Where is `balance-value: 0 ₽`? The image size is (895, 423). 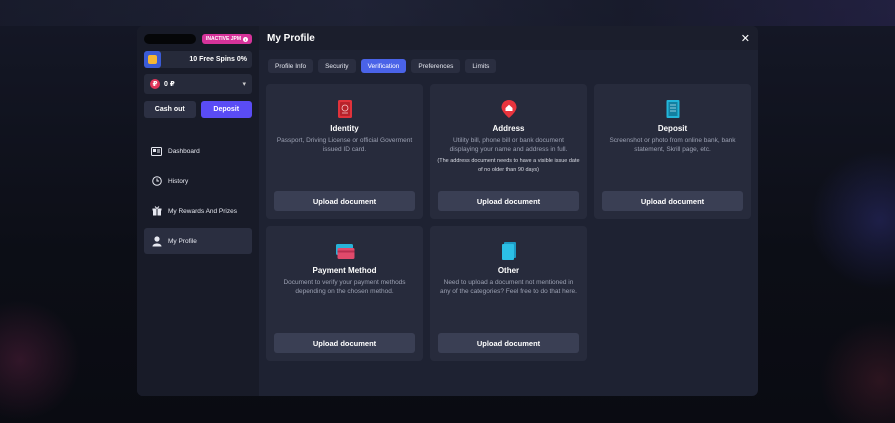
balance-value: 0 ₽ is located at coordinates (169, 84).